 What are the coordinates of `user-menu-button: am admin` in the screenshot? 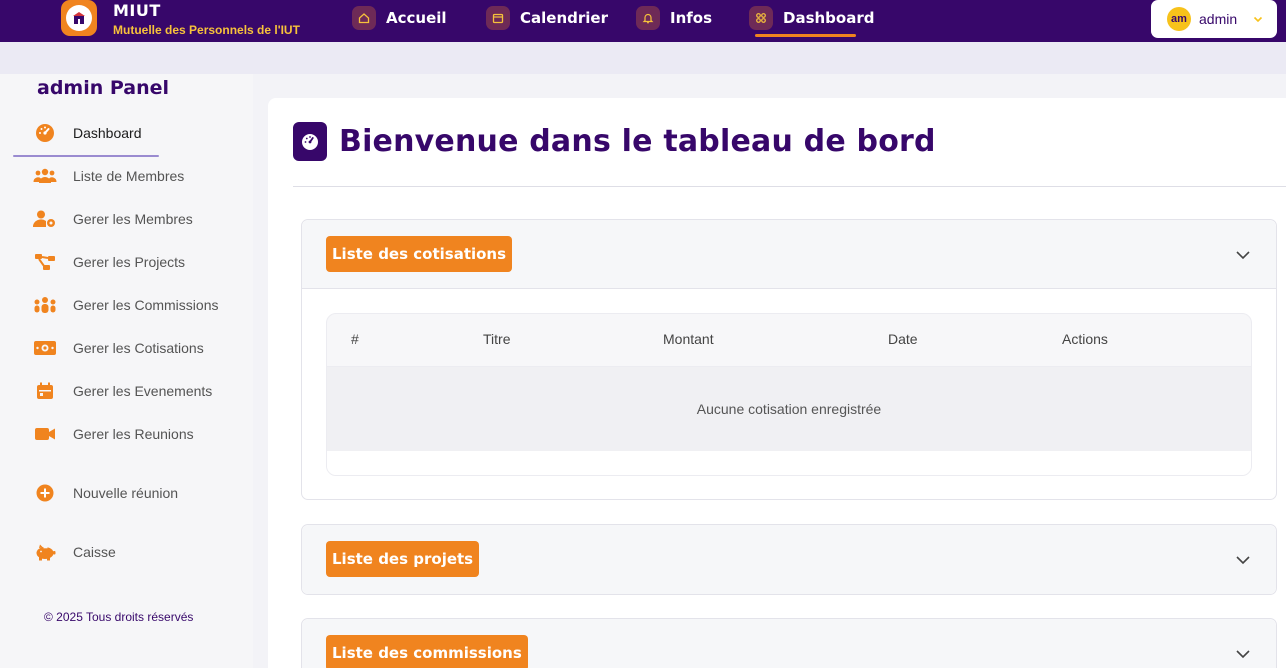 It's located at (1214, 19).